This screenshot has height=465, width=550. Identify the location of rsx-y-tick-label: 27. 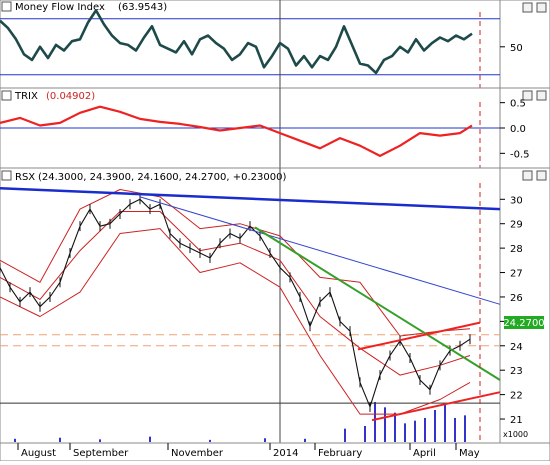
(516, 274).